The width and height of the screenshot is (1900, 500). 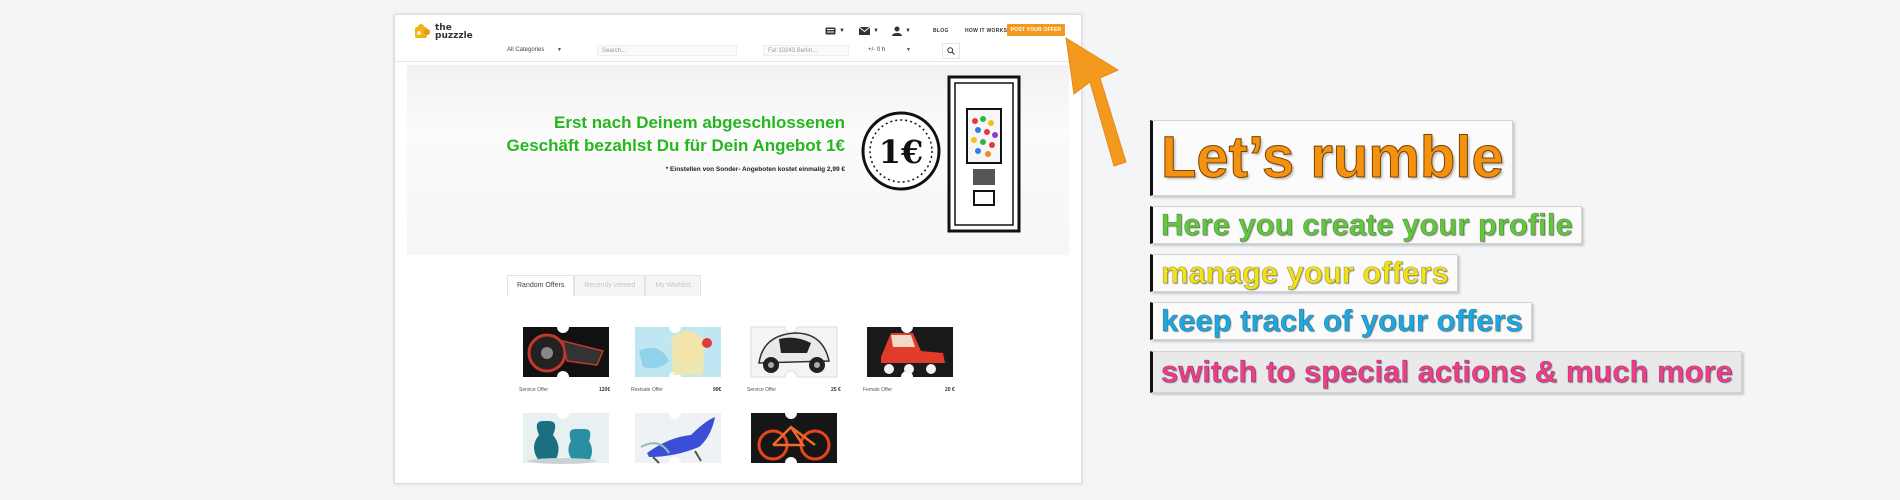 I want to click on callout-line-profile: Here you create your profile, so click(x=1366, y=225).